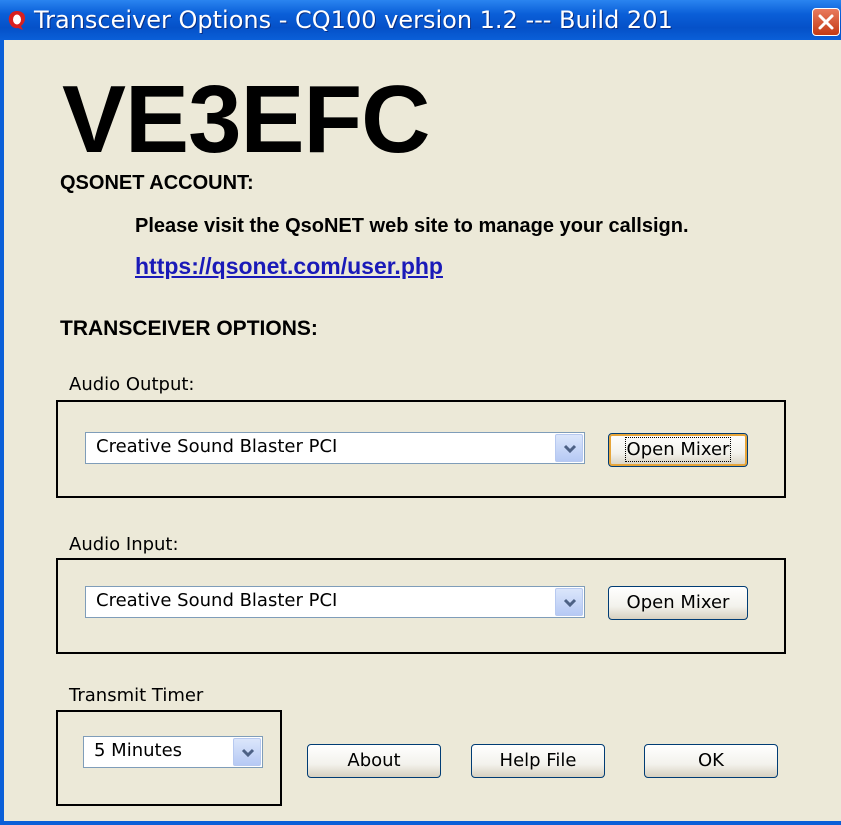 Image resolution: width=841 pixels, height=825 pixels. What do you see at coordinates (246, 119) in the screenshot?
I see `callsign: VE3EFC` at bounding box center [246, 119].